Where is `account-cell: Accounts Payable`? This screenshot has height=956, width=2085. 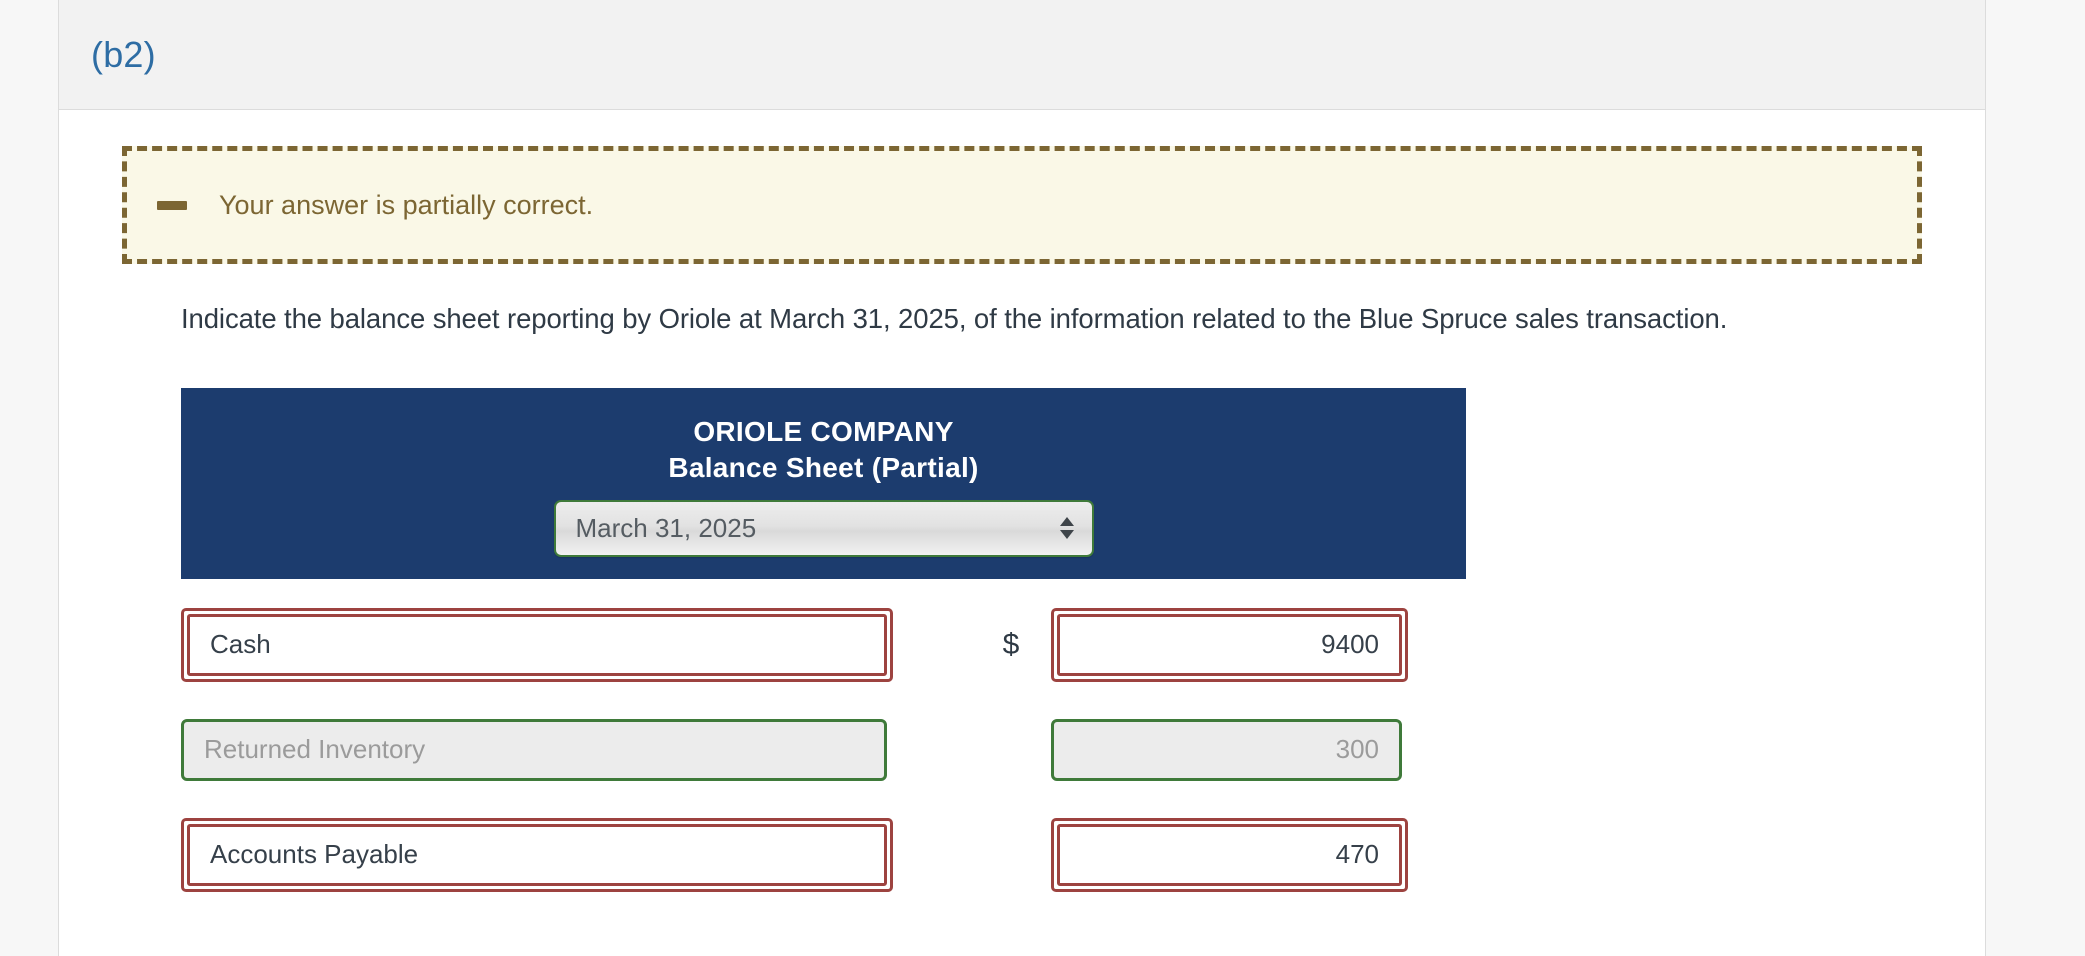
account-cell: Accounts Payable is located at coordinates (576, 854).